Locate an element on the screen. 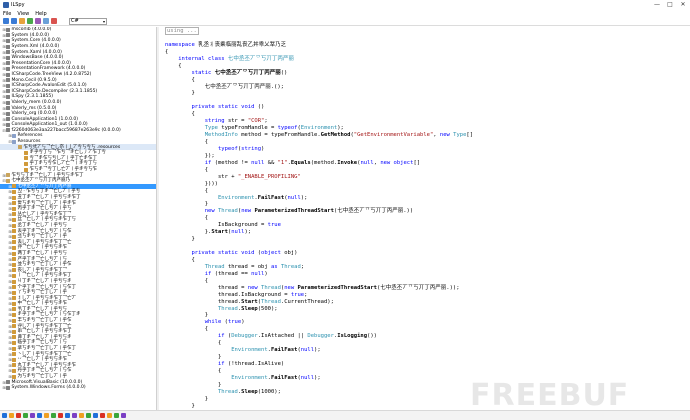  menu-file: File is located at coordinates (7, 14).